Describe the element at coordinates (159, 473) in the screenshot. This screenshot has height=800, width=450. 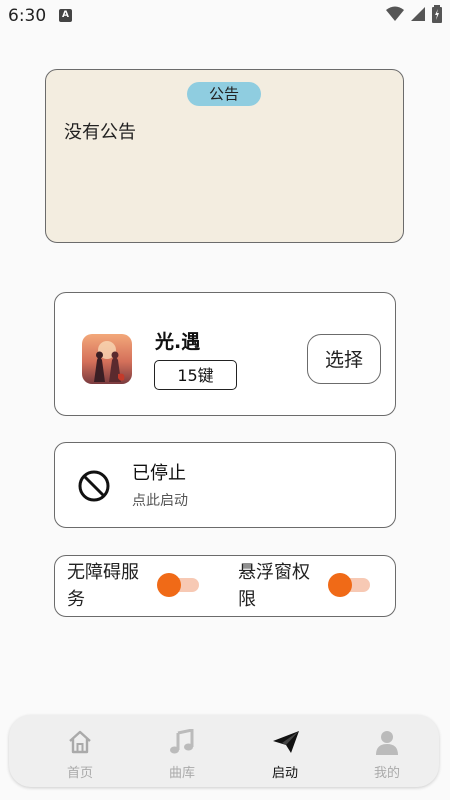
I see `run-status-title: 已停止` at that location.